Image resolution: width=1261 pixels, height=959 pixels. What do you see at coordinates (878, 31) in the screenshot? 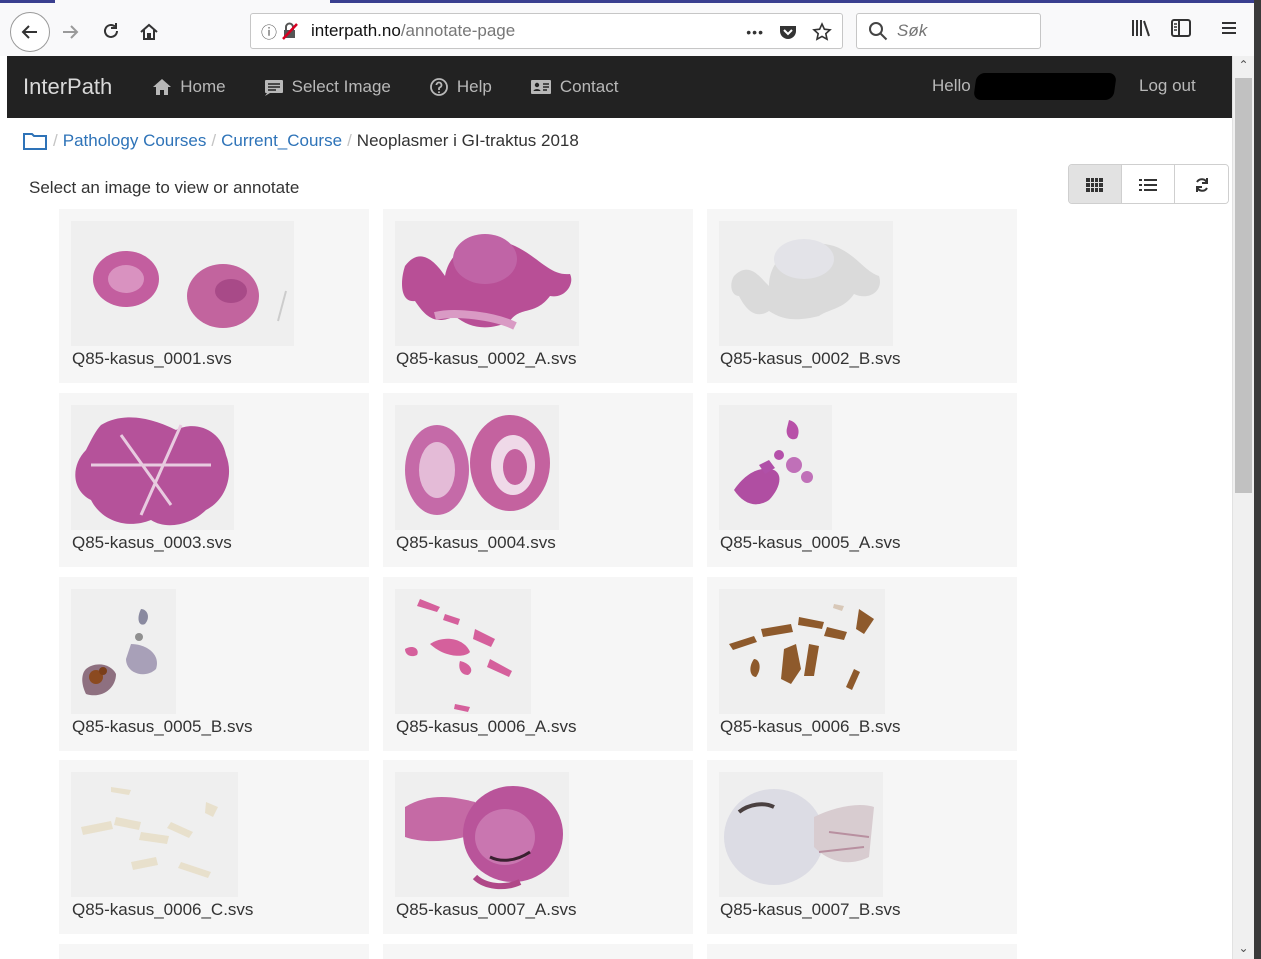
I see `search-icon` at bounding box center [878, 31].